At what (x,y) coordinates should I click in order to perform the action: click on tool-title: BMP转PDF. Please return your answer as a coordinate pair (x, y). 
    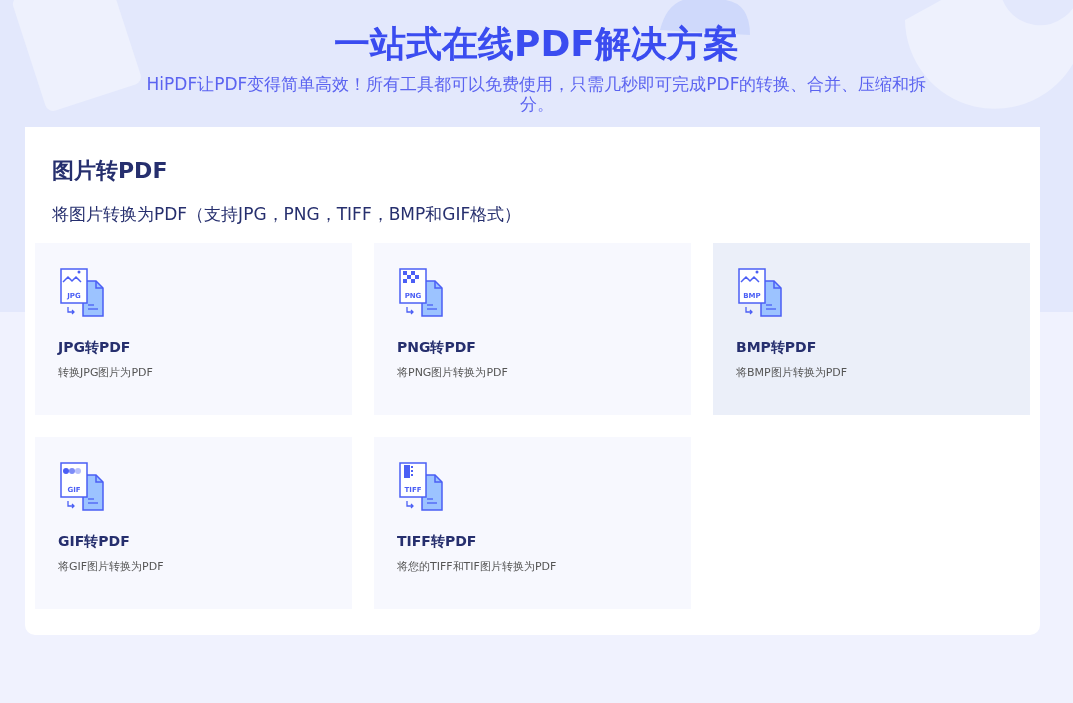
    Looking at the image, I should click on (777, 348).